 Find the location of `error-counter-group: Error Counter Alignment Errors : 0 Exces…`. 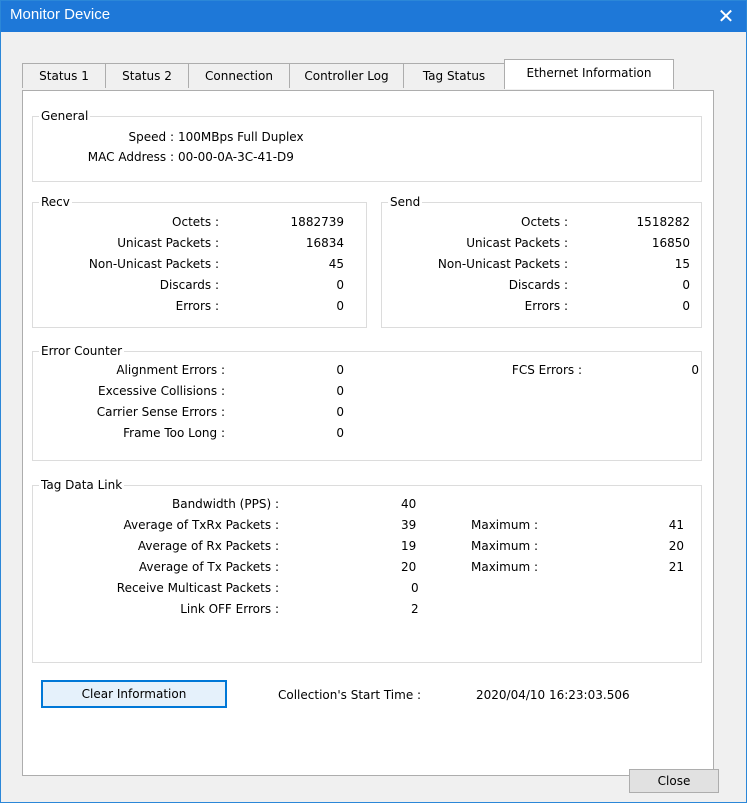

error-counter-group: Error Counter Alignment Errors : 0 Exces… is located at coordinates (367, 402).